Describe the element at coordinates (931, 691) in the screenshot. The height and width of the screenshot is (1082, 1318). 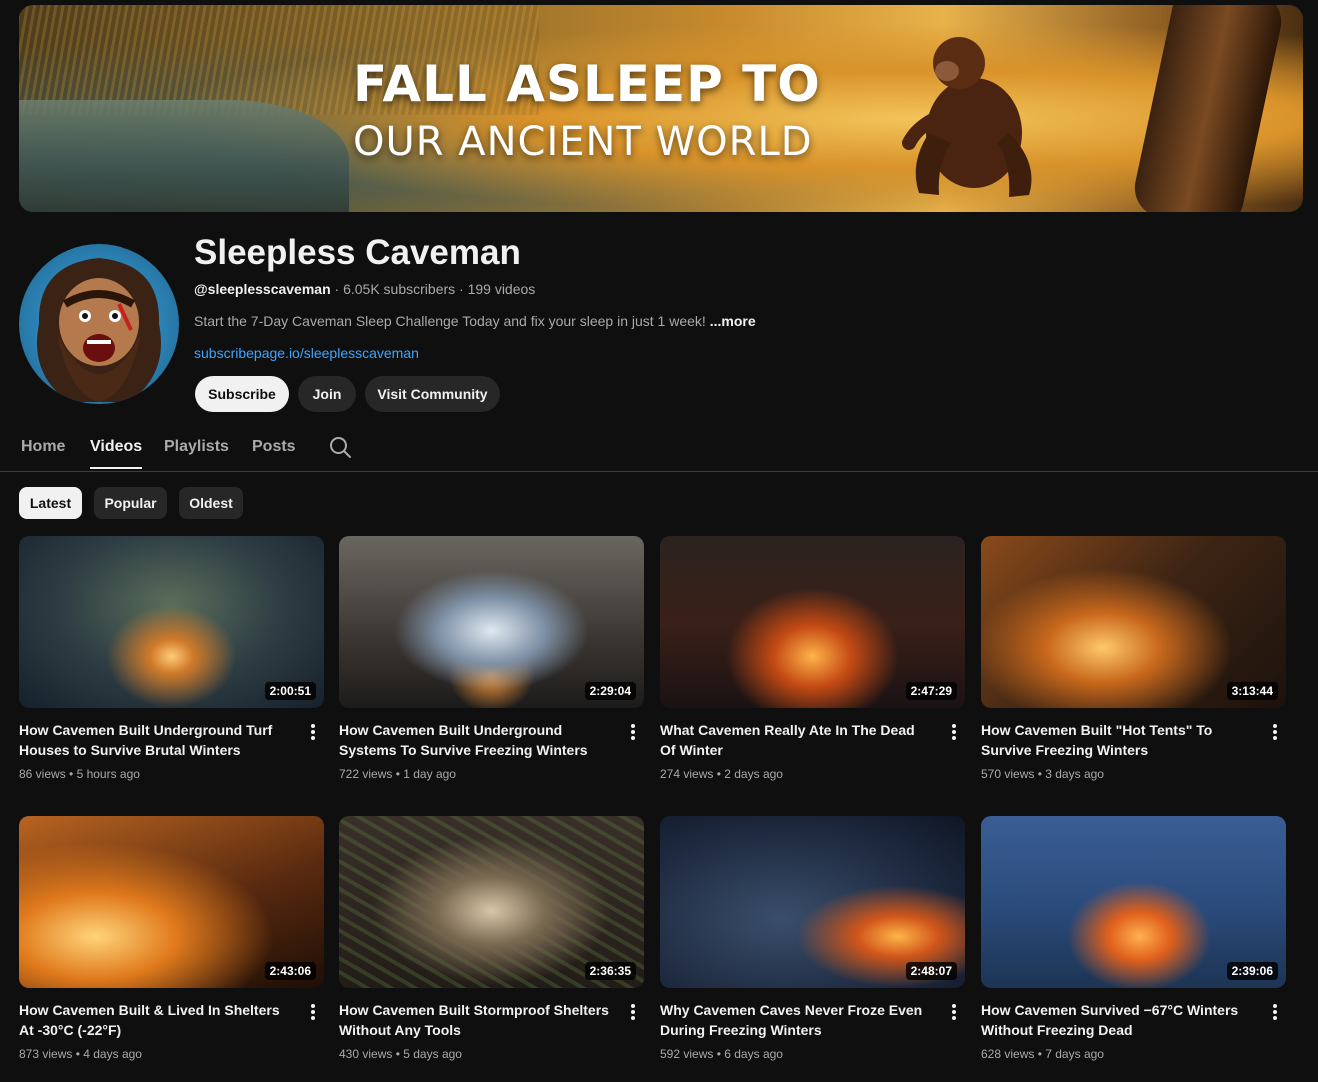
I see `video-duration: 2:47:29` at that location.